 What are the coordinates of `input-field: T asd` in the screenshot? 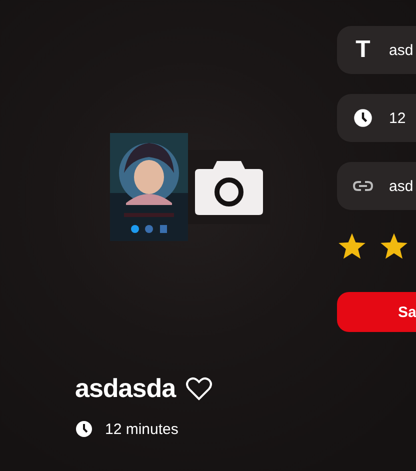 It's located at (376, 50).